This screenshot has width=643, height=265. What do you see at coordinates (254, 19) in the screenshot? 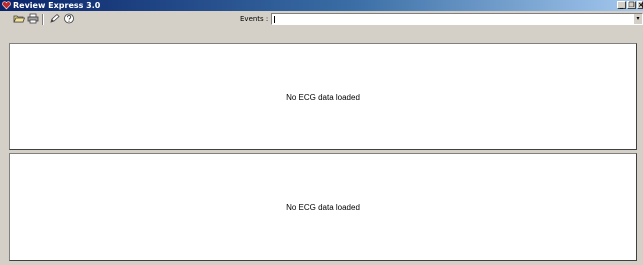
I see `events-label: Events :` at bounding box center [254, 19].